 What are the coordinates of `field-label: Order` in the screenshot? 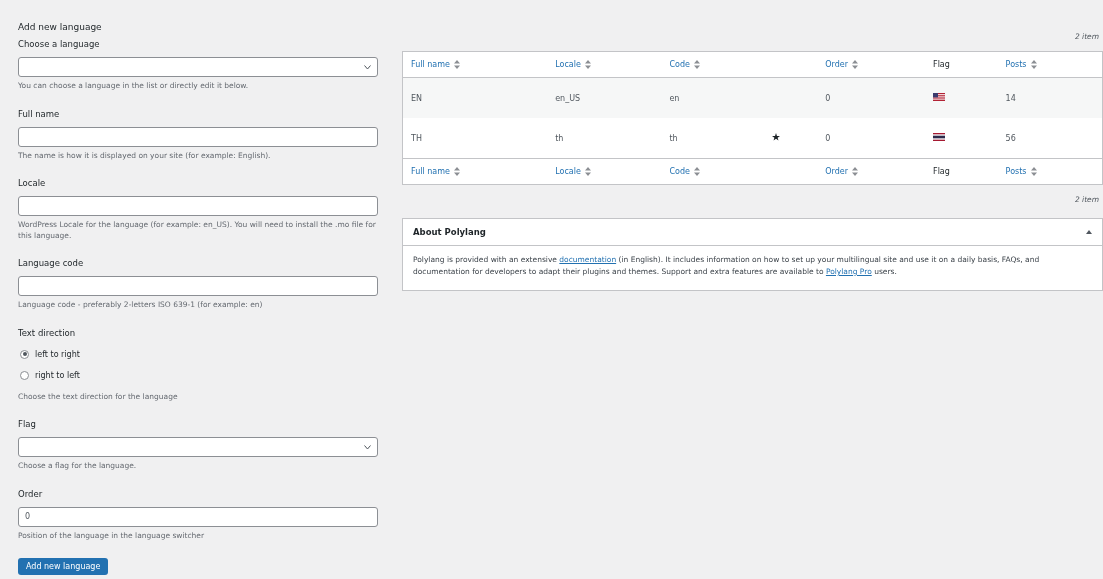 It's located at (31, 493).